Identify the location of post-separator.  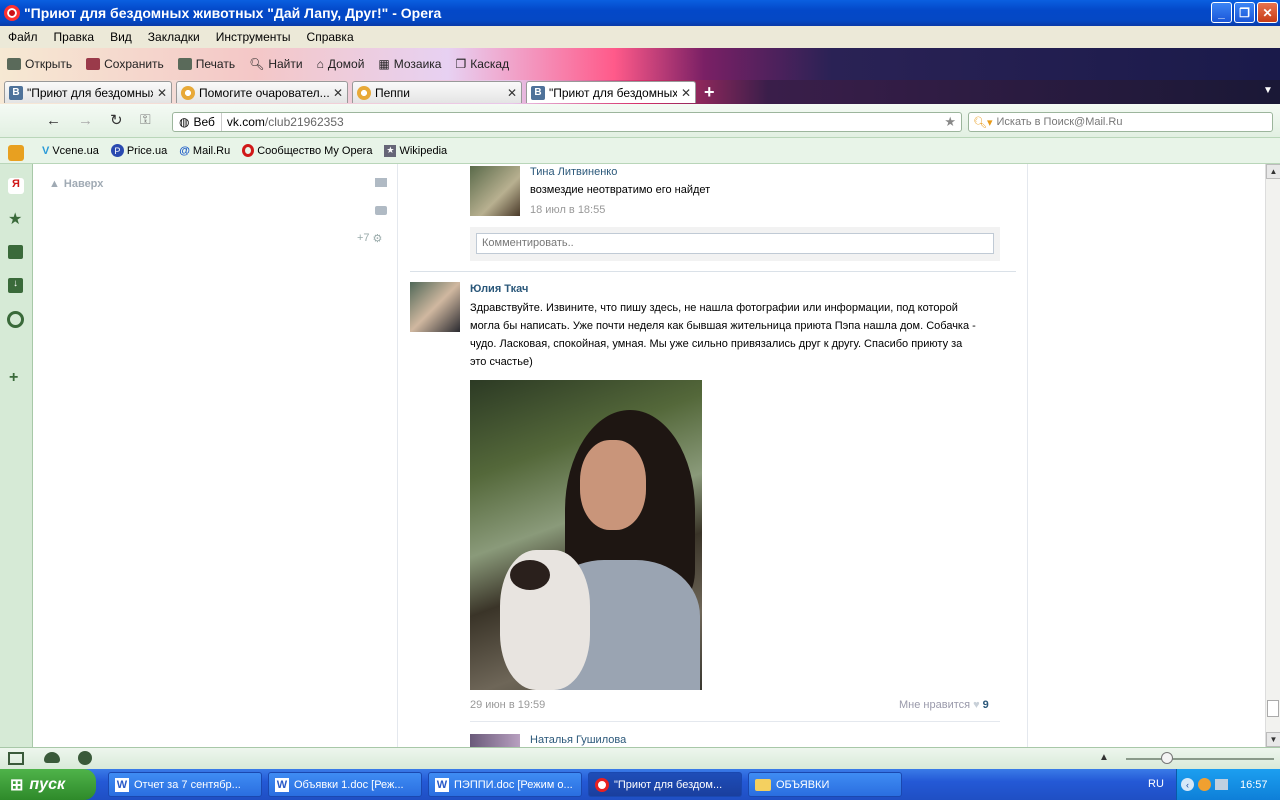
(713, 271).